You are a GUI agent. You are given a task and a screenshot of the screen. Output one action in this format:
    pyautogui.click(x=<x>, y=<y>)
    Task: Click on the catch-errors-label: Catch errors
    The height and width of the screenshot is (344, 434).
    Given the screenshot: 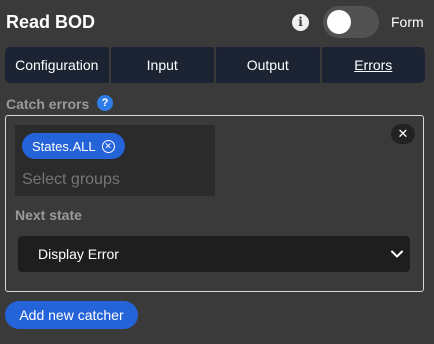 What is the action you would take?
    pyautogui.click(x=48, y=104)
    